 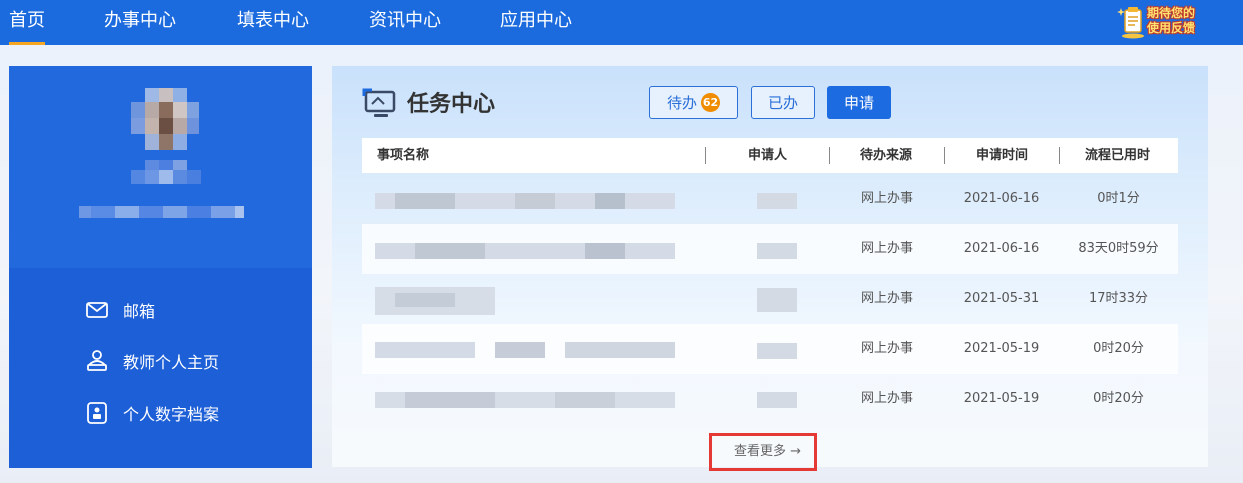 I want to click on table-row: 网上办事 2021-06-16 83天0时59分, so click(x=770, y=249).